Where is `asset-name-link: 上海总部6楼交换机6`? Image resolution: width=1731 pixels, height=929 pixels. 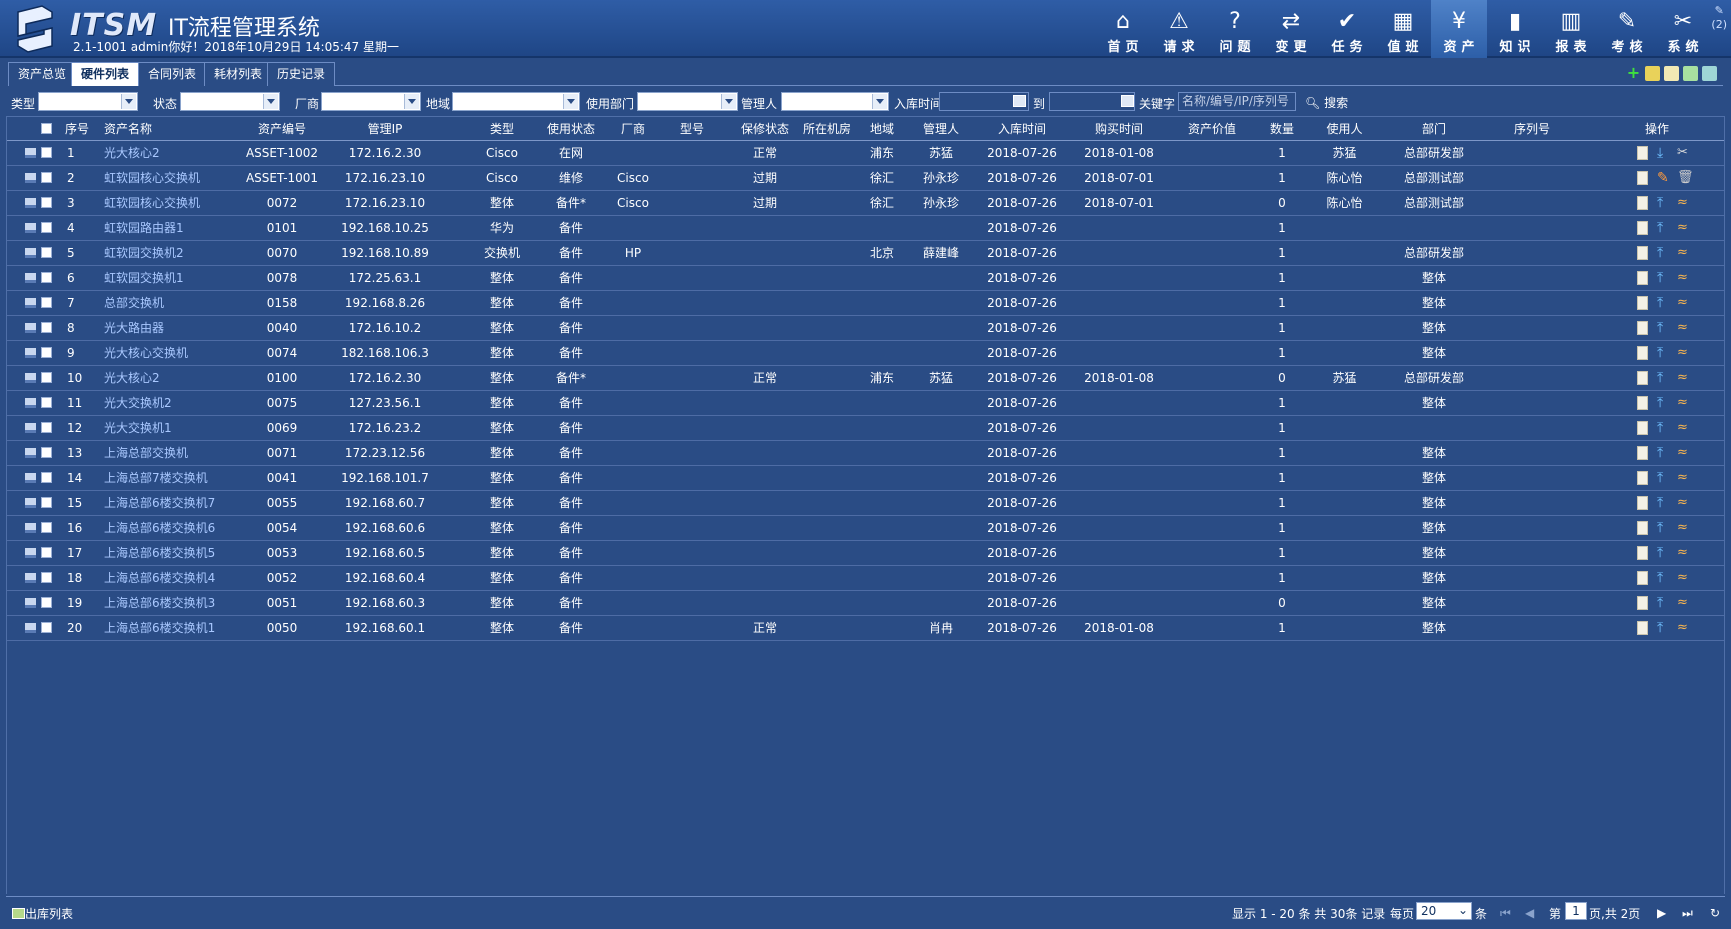
asset-name-link: 上海总部6楼交换机6 is located at coordinates (179, 528).